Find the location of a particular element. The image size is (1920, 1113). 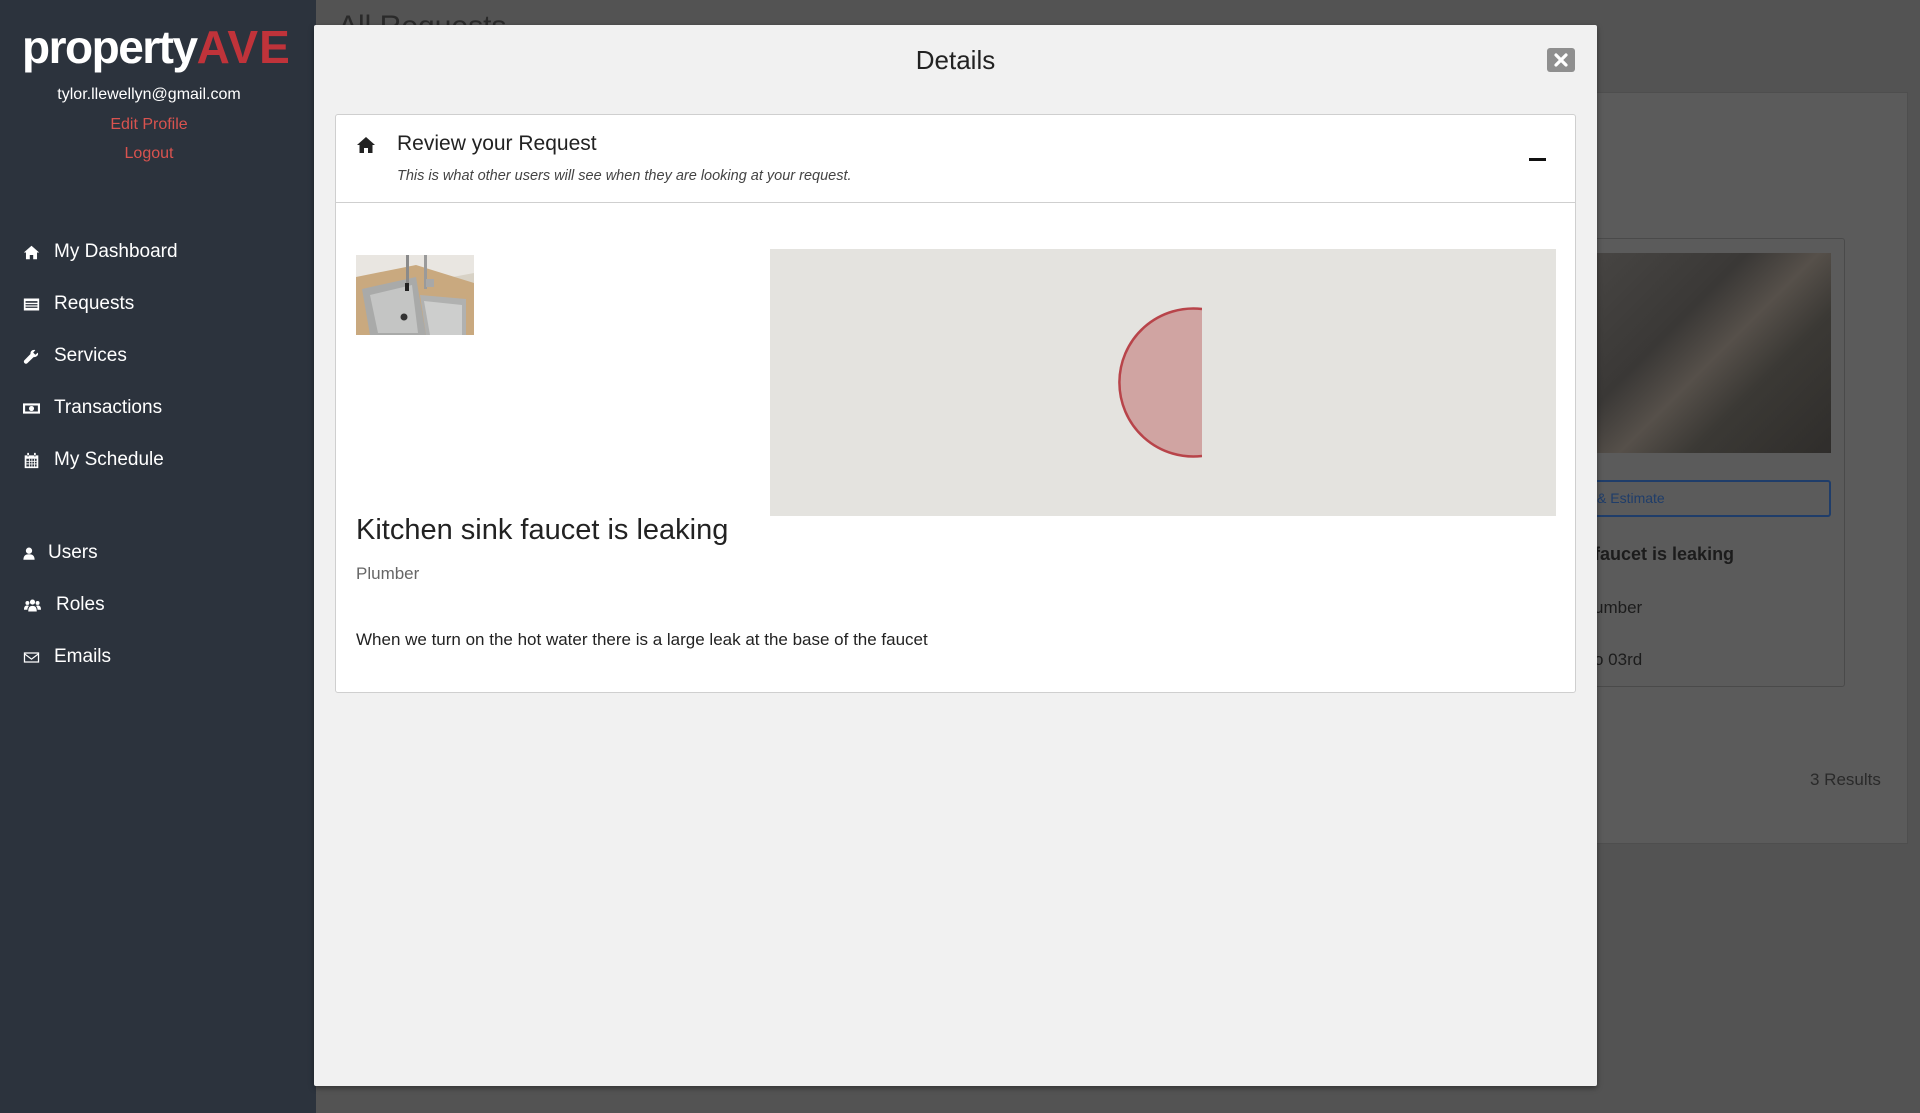

list-icon is located at coordinates (31, 304).